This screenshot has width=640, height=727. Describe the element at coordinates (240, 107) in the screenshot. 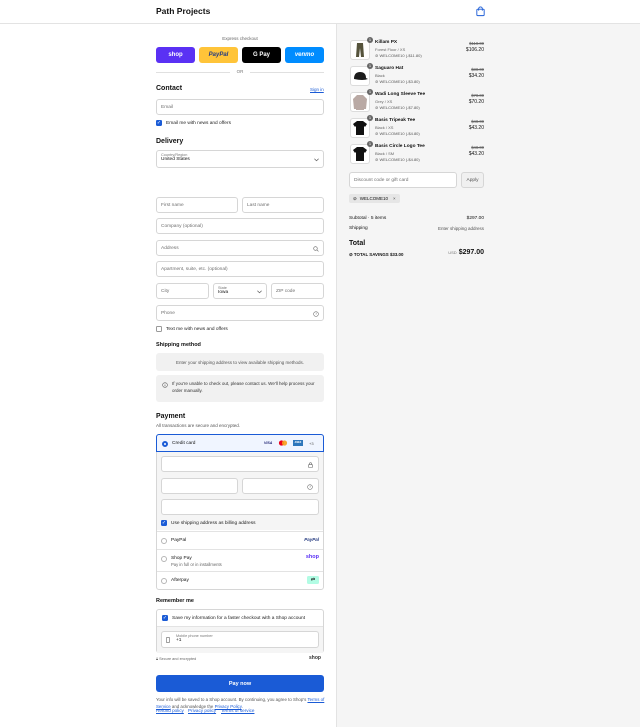

I see `email-field: Email` at that location.